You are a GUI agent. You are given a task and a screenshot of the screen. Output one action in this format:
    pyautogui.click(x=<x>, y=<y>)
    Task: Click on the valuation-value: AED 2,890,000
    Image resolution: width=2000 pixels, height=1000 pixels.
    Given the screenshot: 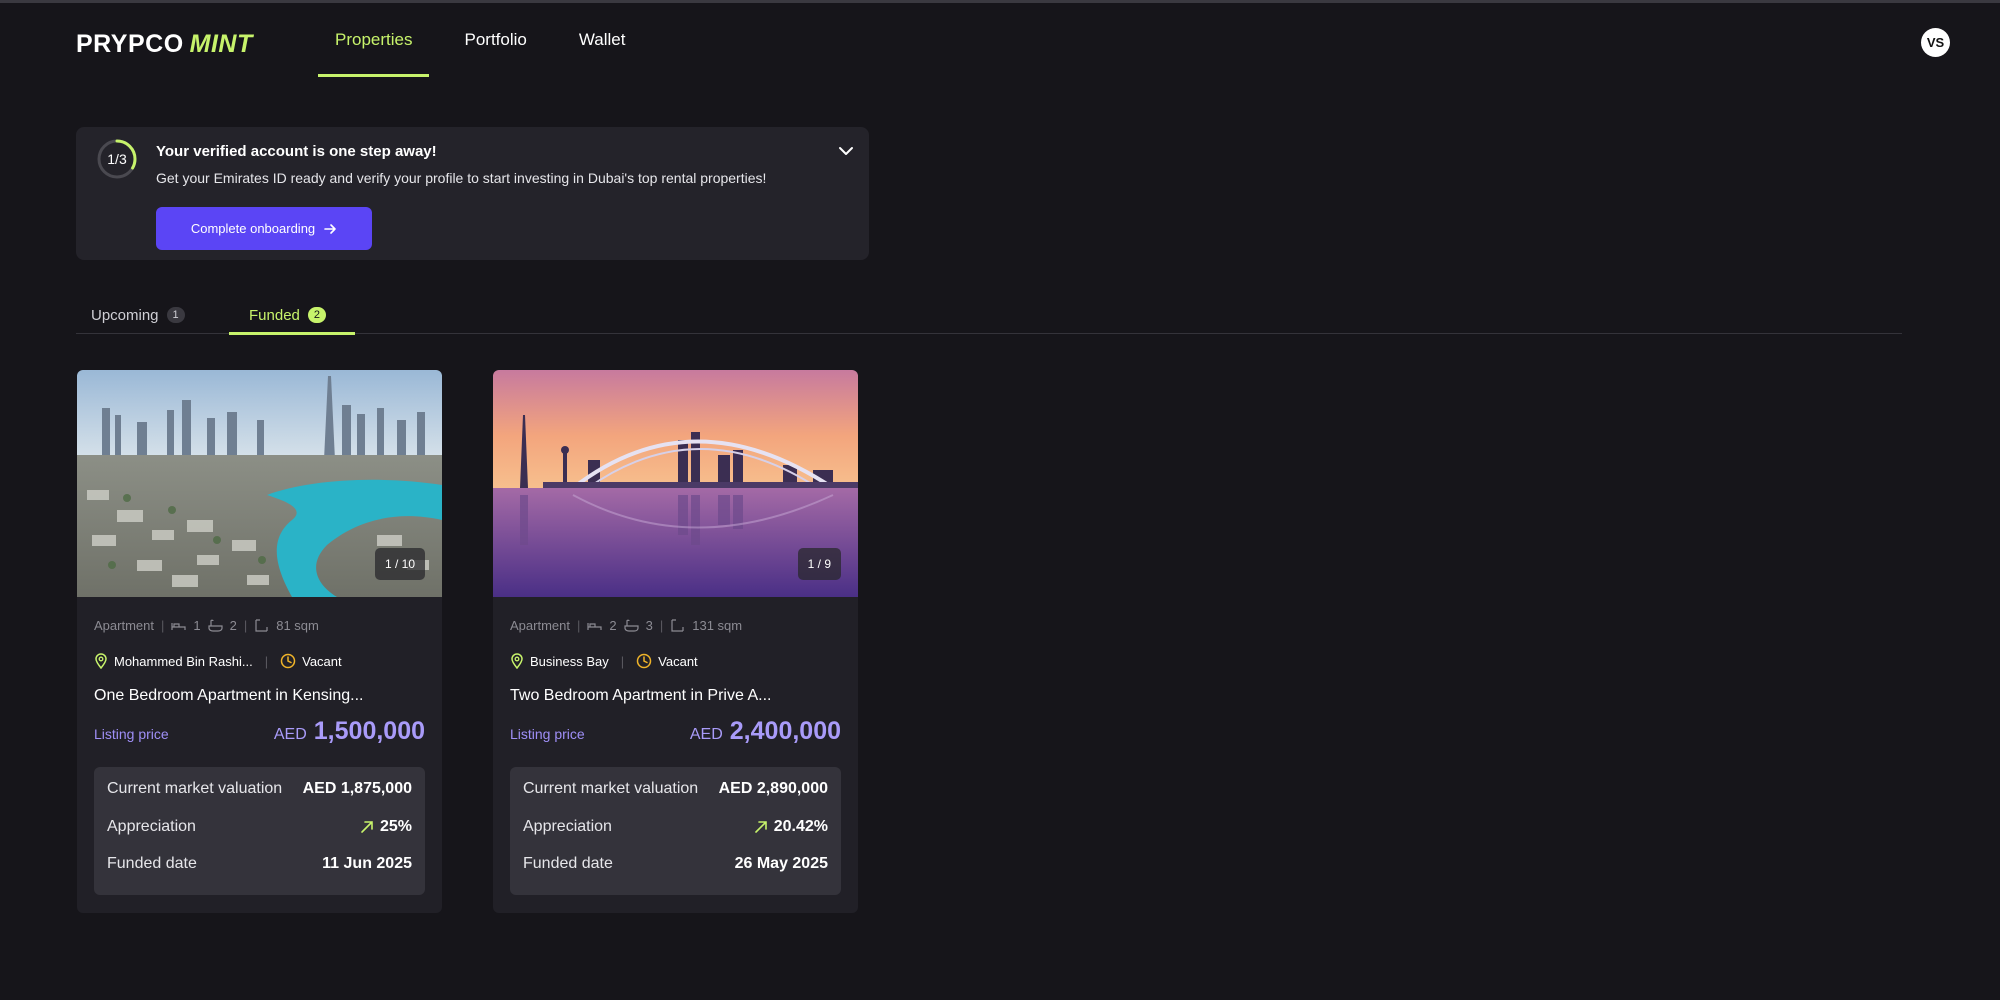 What is the action you would take?
    pyautogui.click(x=773, y=788)
    